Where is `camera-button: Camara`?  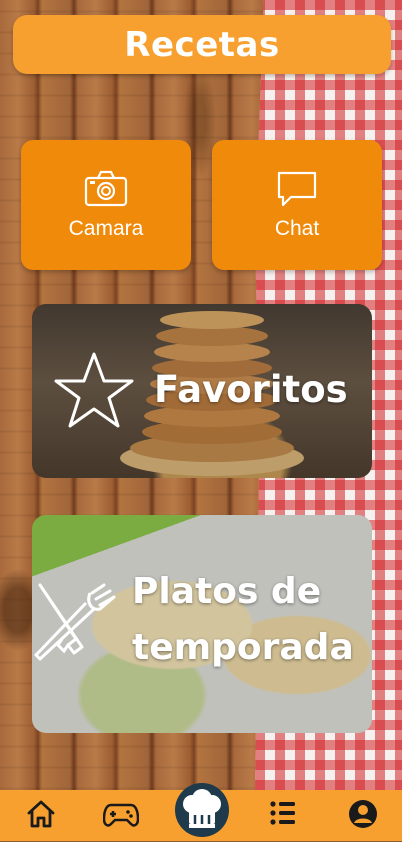
camera-button: Camara is located at coordinates (106, 205).